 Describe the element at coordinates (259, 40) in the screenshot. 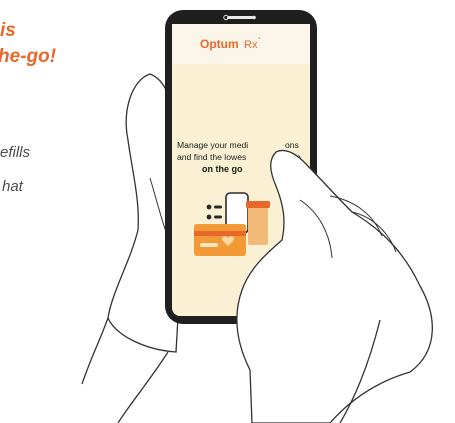

I see `brand-mark: °` at that location.